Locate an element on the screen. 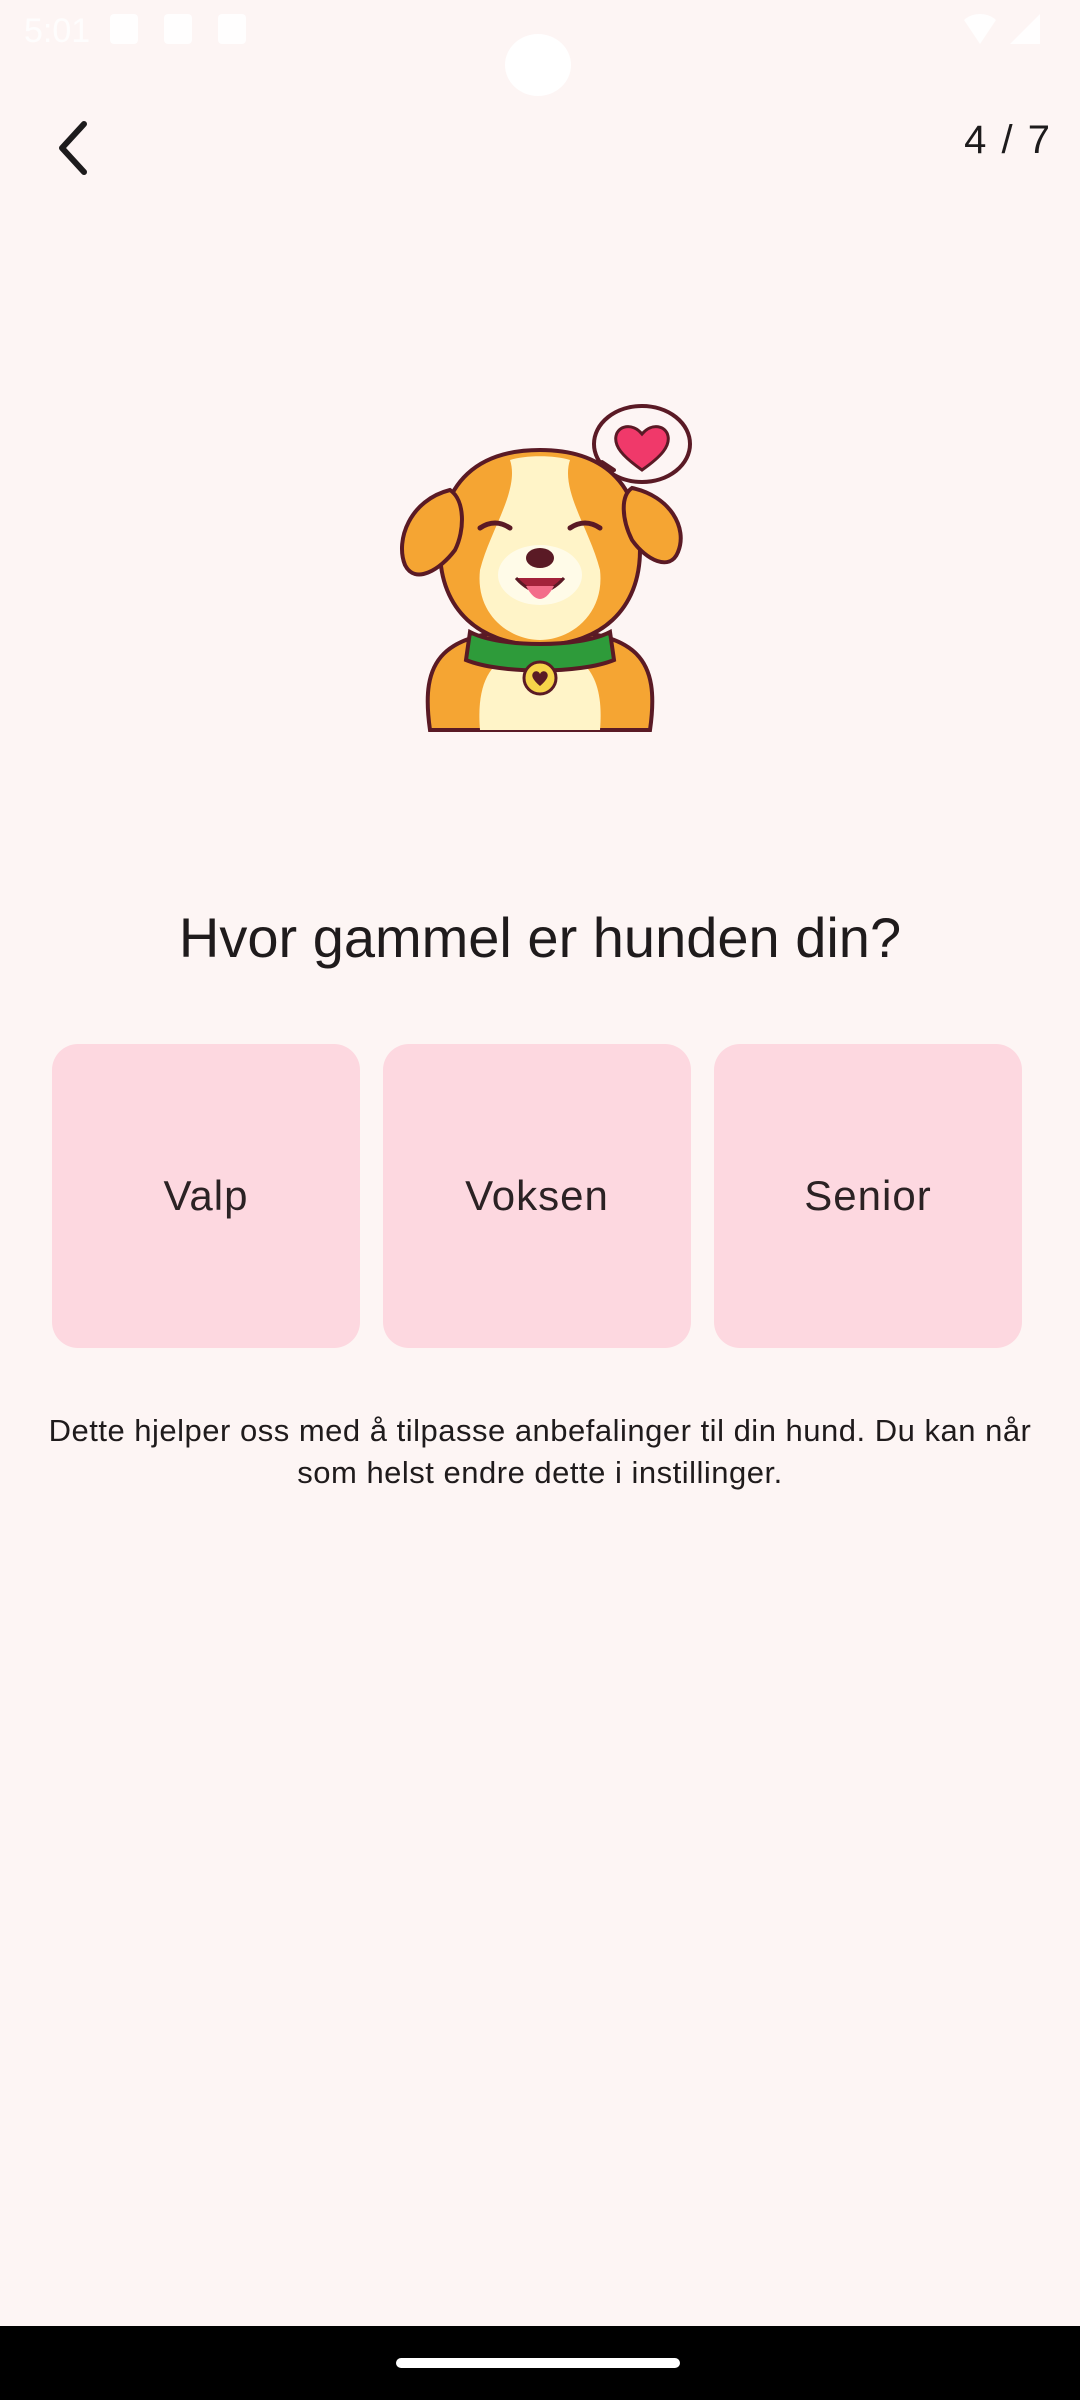  dog-with-heart-illustration is located at coordinates (546, 568).